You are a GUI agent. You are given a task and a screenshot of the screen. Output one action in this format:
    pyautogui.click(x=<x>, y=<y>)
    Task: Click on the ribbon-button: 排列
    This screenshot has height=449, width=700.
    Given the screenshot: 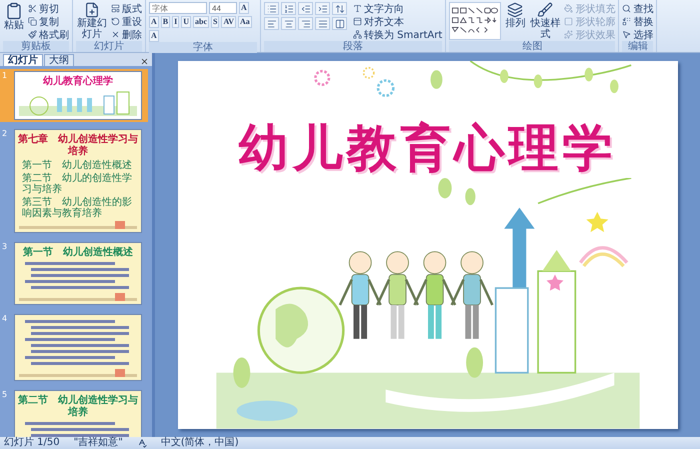 What is the action you would take?
    pyautogui.click(x=515, y=15)
    